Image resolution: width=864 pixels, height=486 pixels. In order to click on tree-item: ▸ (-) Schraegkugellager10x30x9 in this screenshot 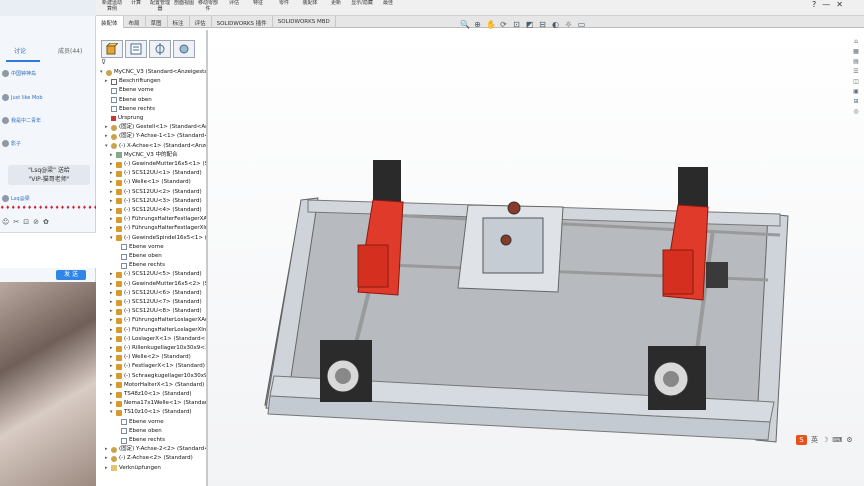, I will do `click(158, 376)`.